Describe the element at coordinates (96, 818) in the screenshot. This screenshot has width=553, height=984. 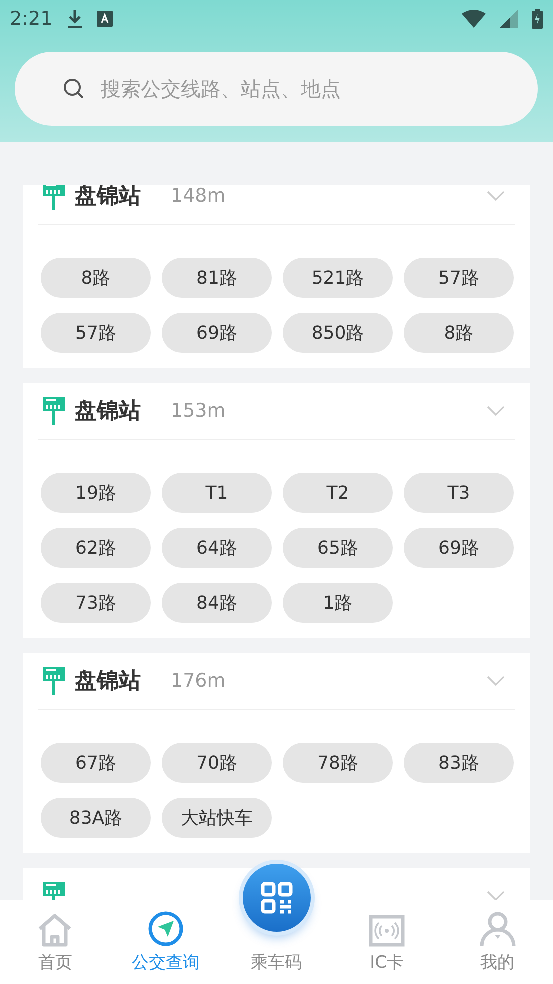
I see `route-chip: 83A路` at that location.